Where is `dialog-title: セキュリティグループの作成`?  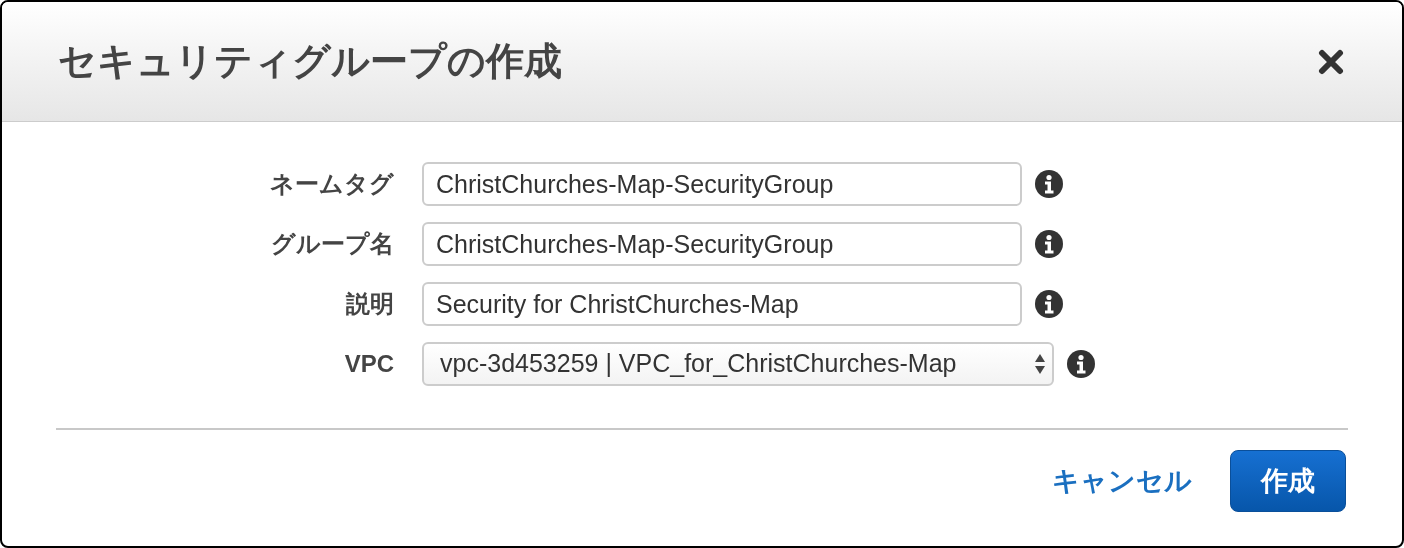 dialog-title: セキュリティグループの作成 is located at coordinates (310, 61).